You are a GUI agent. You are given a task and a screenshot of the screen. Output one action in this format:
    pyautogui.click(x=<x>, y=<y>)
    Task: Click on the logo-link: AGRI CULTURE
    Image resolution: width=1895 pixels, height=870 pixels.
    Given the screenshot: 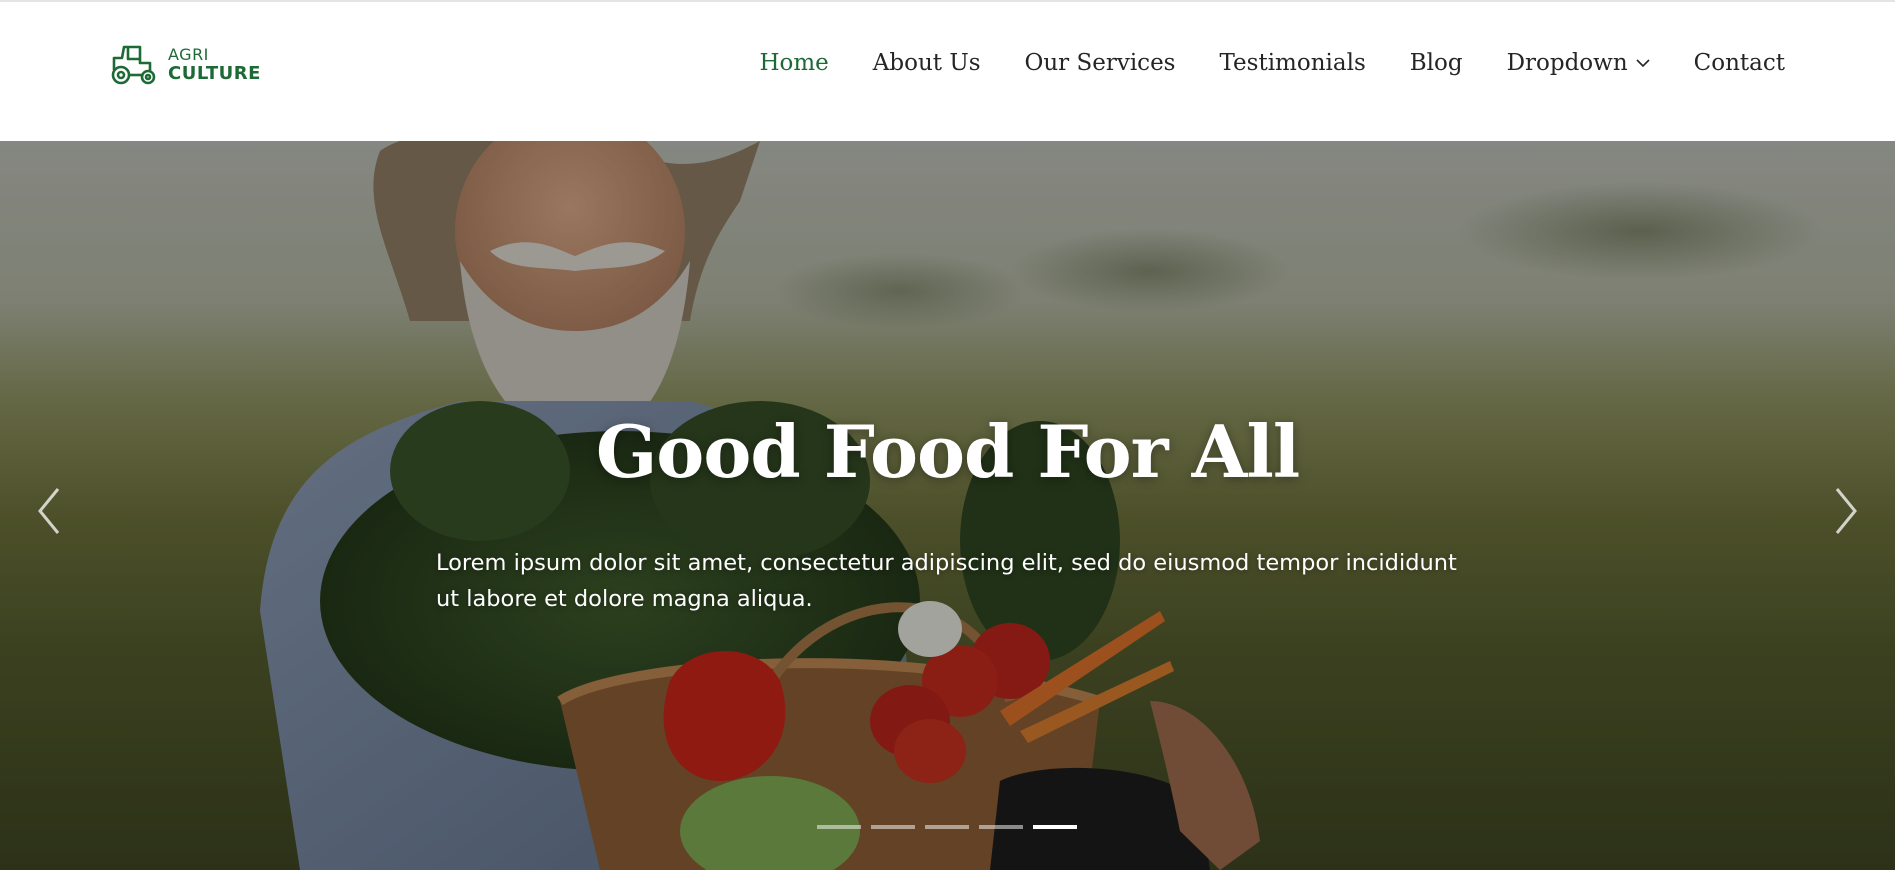 What is the action you would take?
    pyautogui.click(x=185, y=64)
    